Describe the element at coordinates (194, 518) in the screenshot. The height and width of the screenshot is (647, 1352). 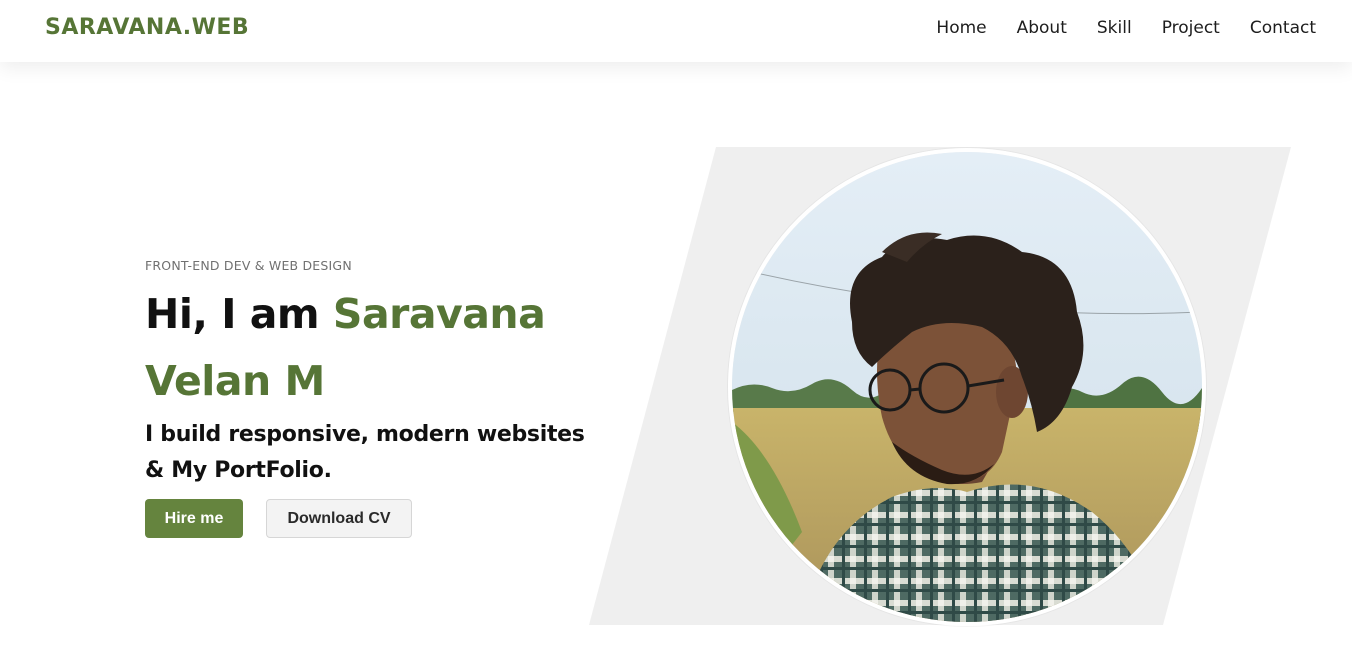
I see `hire-me-button: Hire me` at that location.